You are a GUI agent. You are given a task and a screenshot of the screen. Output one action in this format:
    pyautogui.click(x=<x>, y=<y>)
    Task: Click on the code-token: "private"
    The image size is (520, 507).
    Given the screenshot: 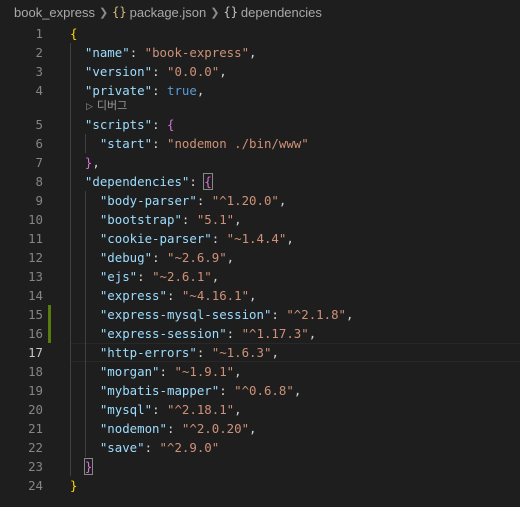 What is the action you would take?
    pyautogui.click(x=118, y=90)
    